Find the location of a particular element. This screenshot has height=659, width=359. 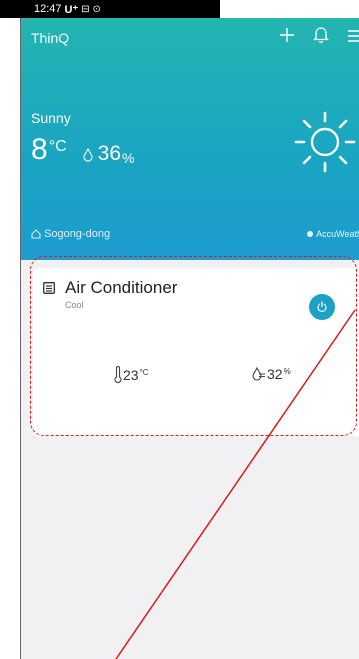

top-actions is located at coordinates (317, 37).